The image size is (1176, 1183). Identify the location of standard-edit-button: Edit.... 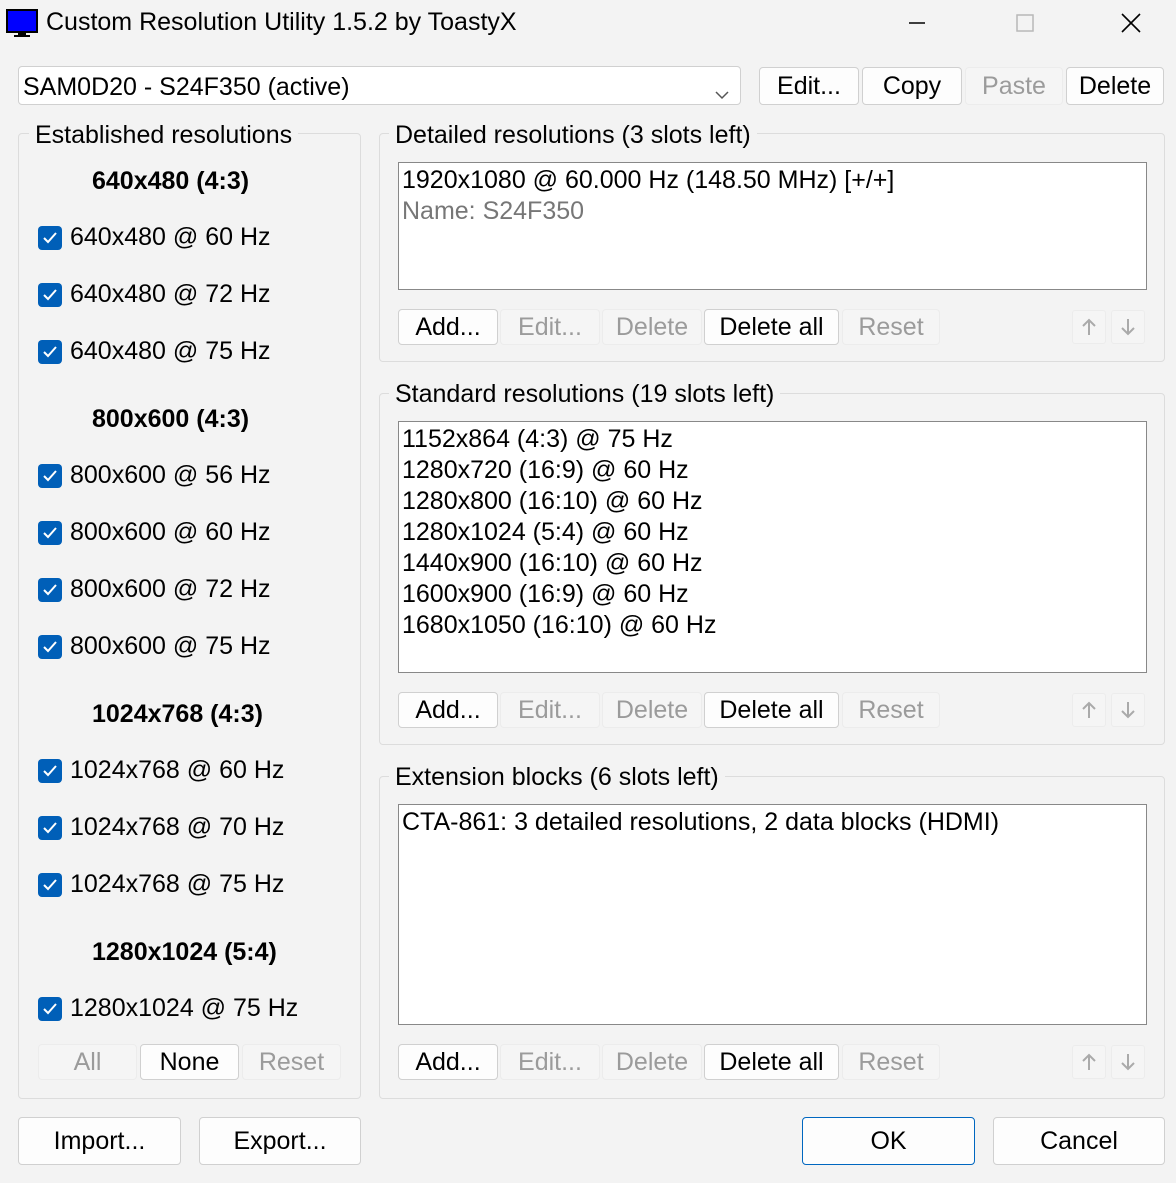
(550, 710).